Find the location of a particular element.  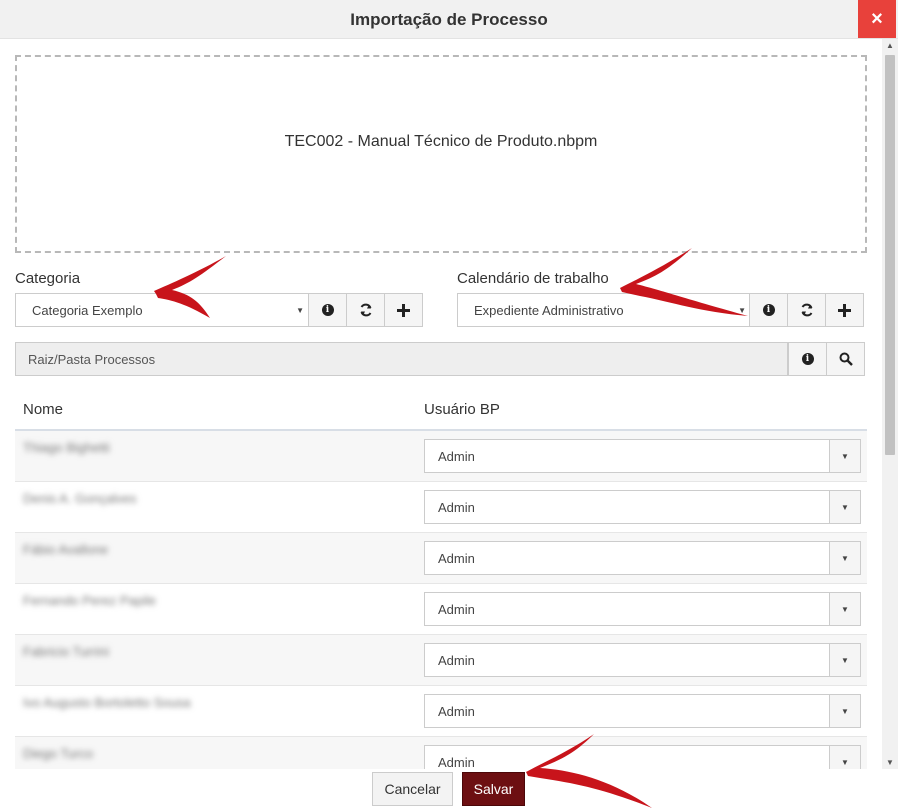

folder-search-button is located at coordinates (845, 359).